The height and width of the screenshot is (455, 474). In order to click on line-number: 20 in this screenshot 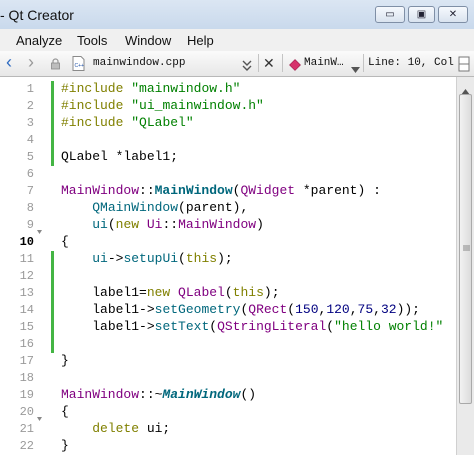, I will do `click(26, 412)`.